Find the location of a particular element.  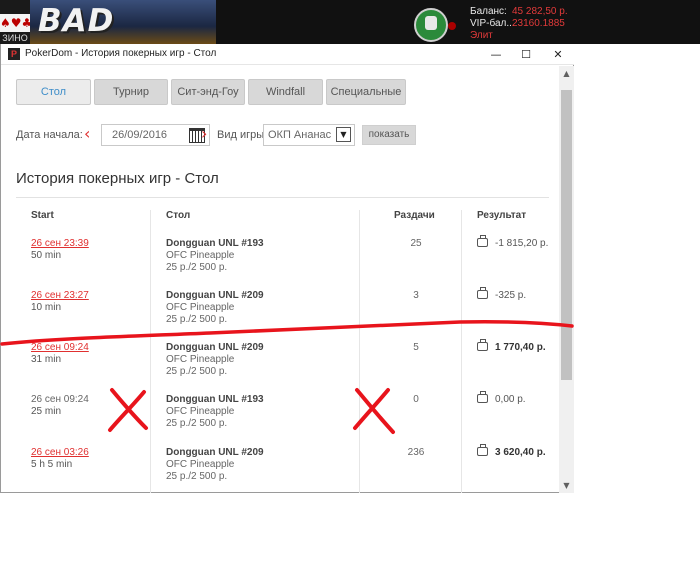

hands-count: 236 is located at coordinates (416, 452).